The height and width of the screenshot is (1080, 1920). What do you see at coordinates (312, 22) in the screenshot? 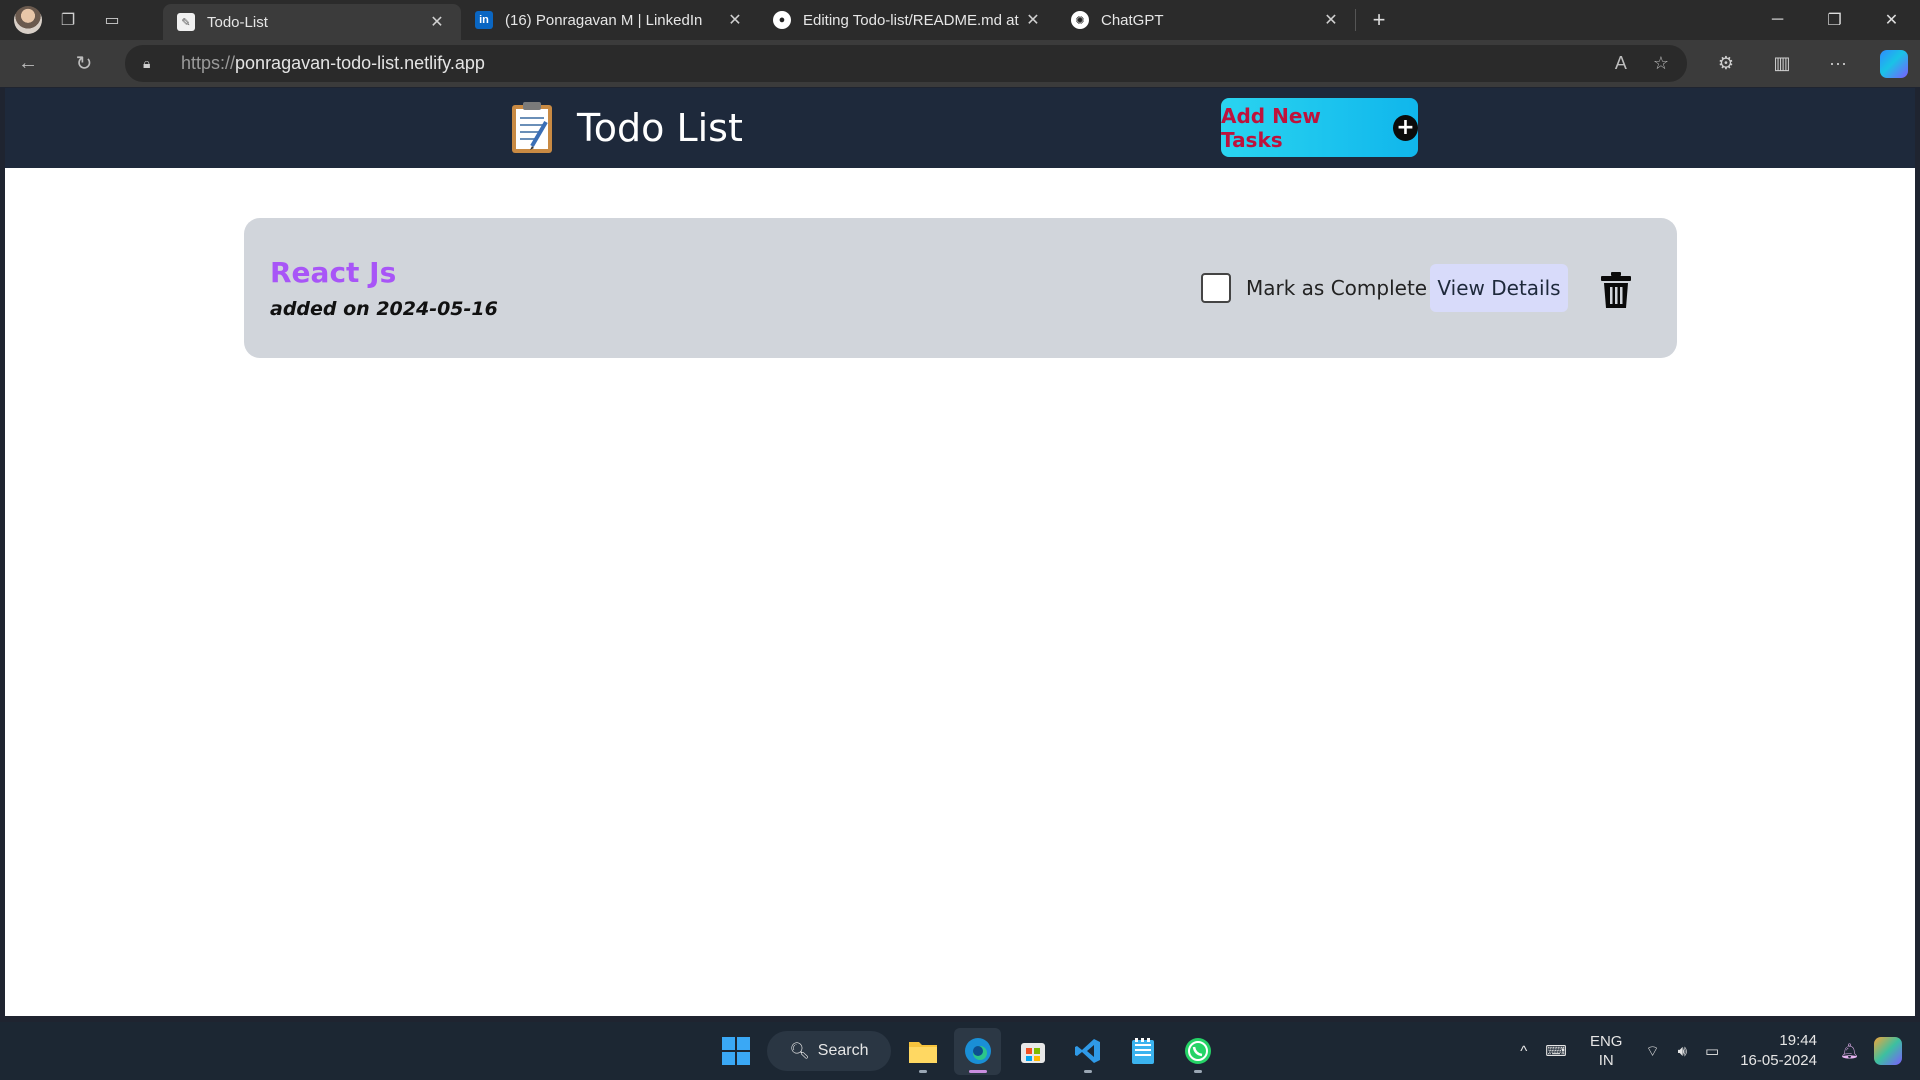
I see `tab-todo-list: ✎ Todo-List ✕` at bounding box center [312, 22].